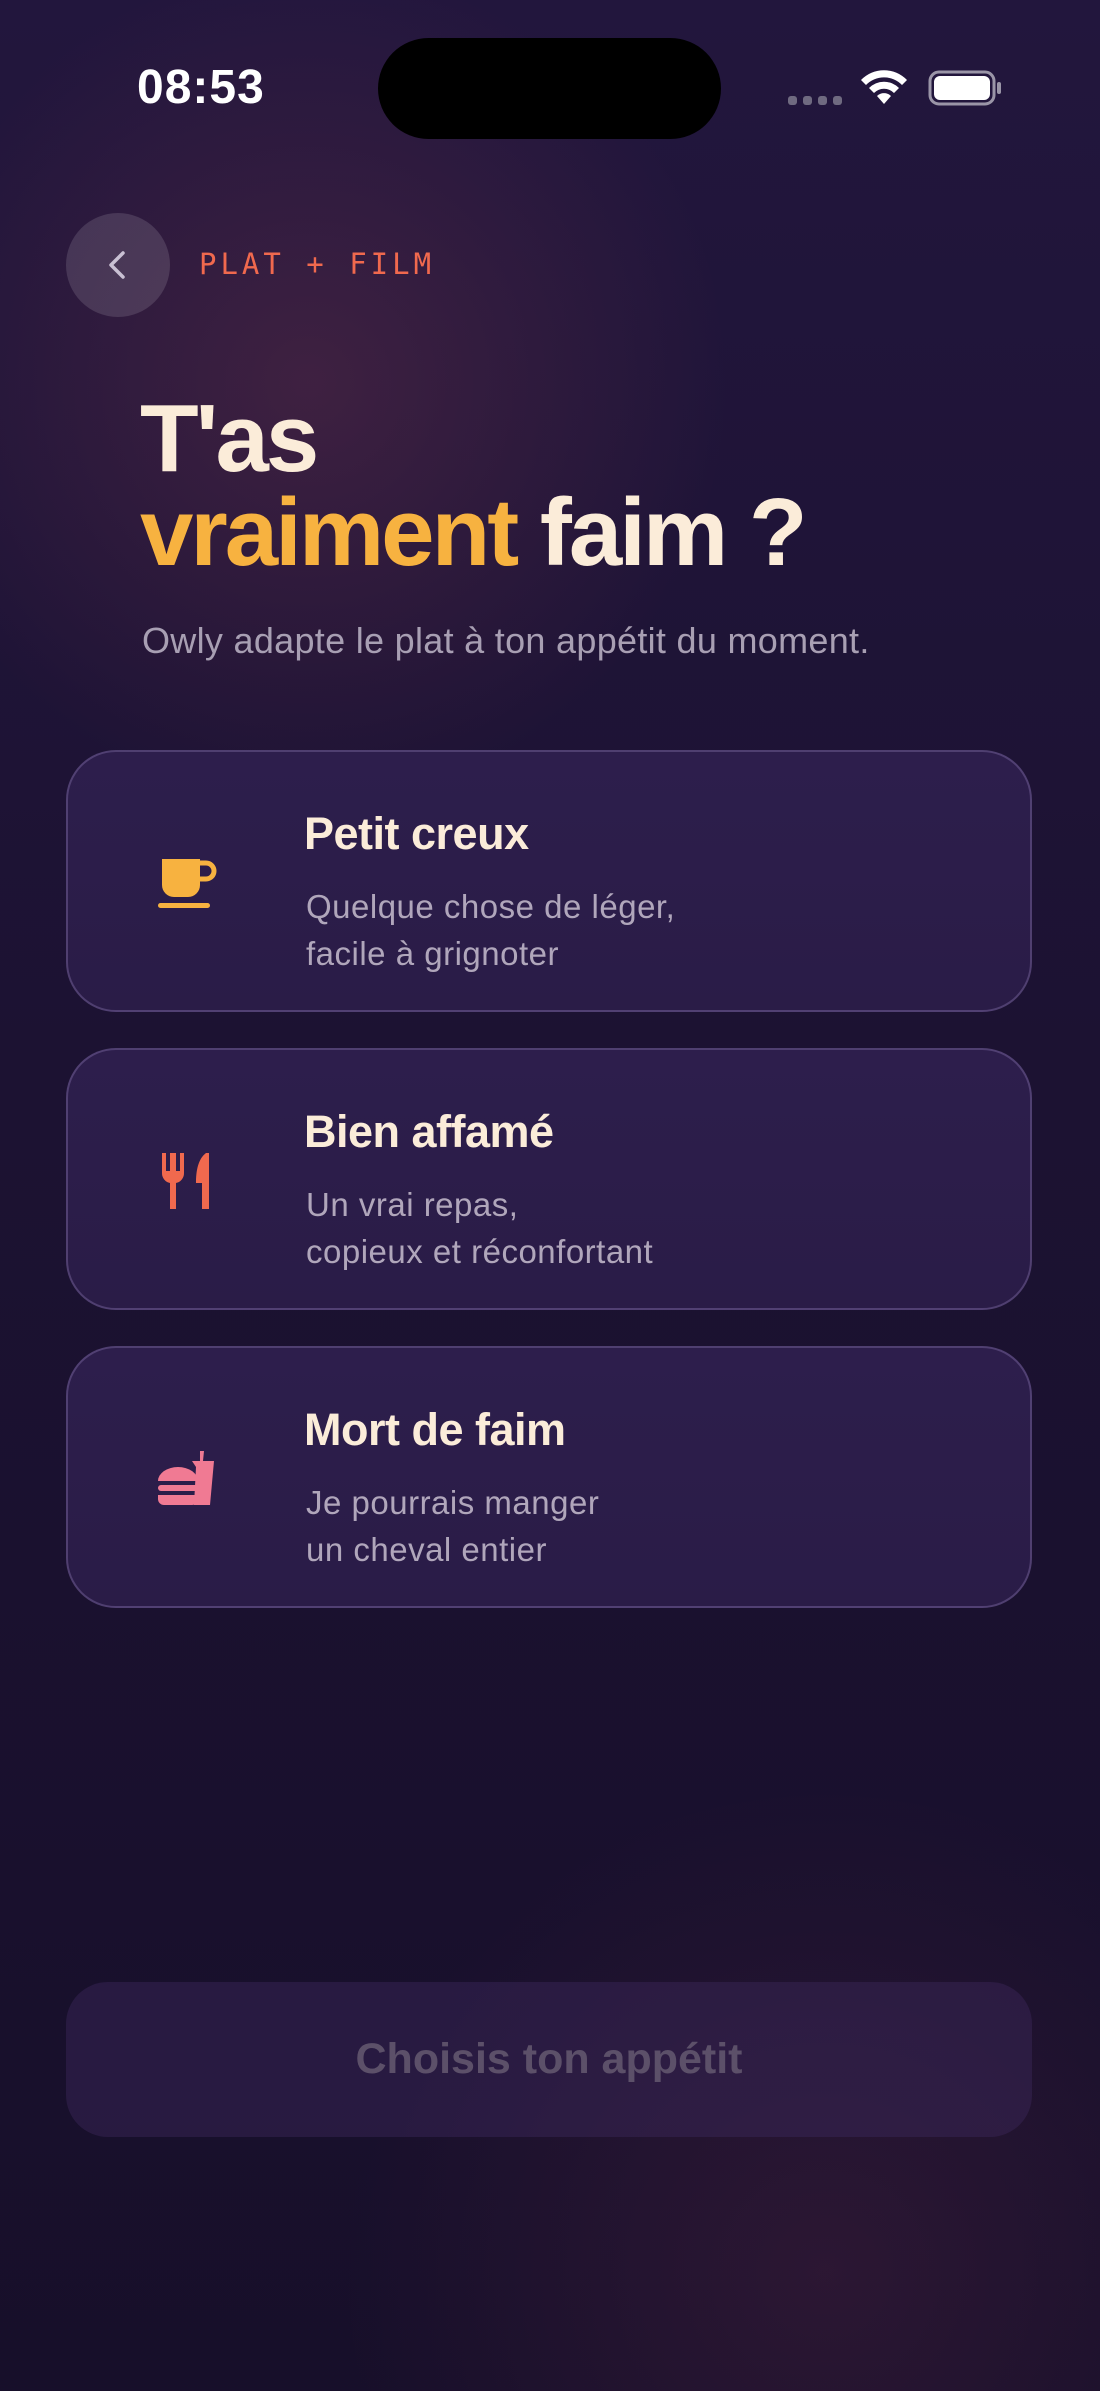 This screenshot has width=1100, height=2391. I want to click on breadcrumb: PLAT + FILM, so click(317, 264).